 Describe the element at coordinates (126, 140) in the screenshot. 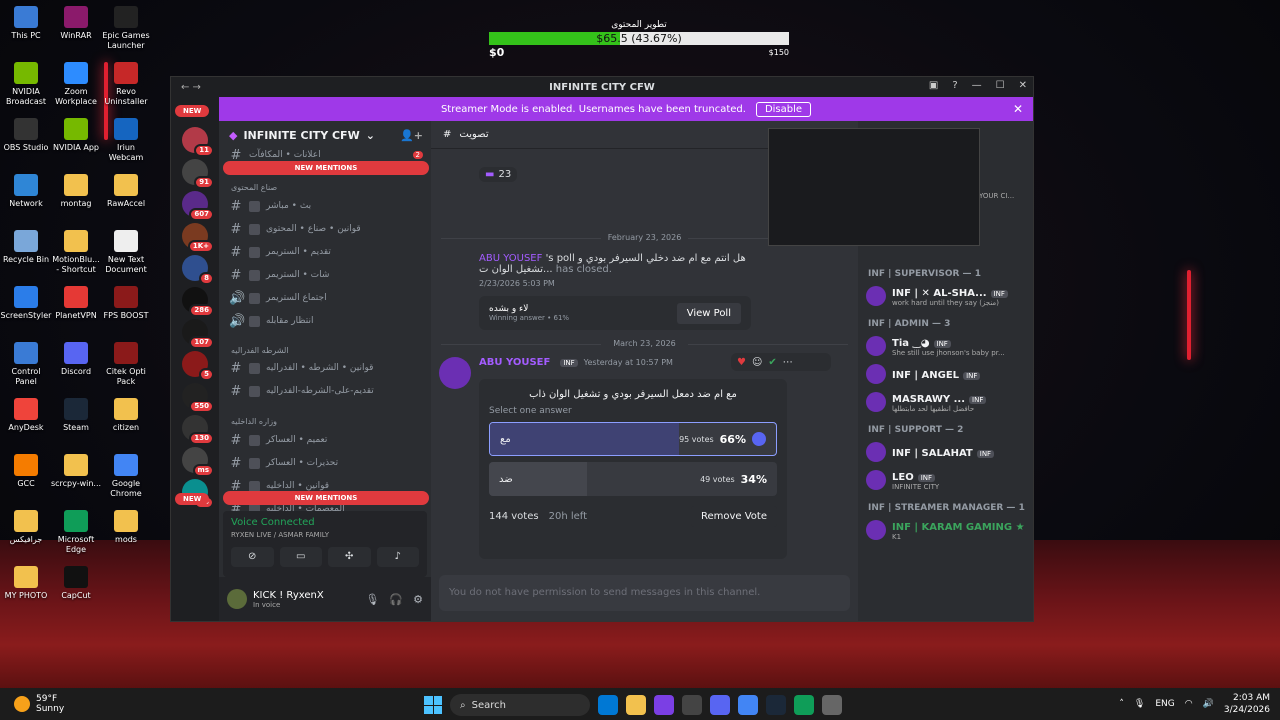

I see `desktop-icon: Iriun Webcam` at that location.